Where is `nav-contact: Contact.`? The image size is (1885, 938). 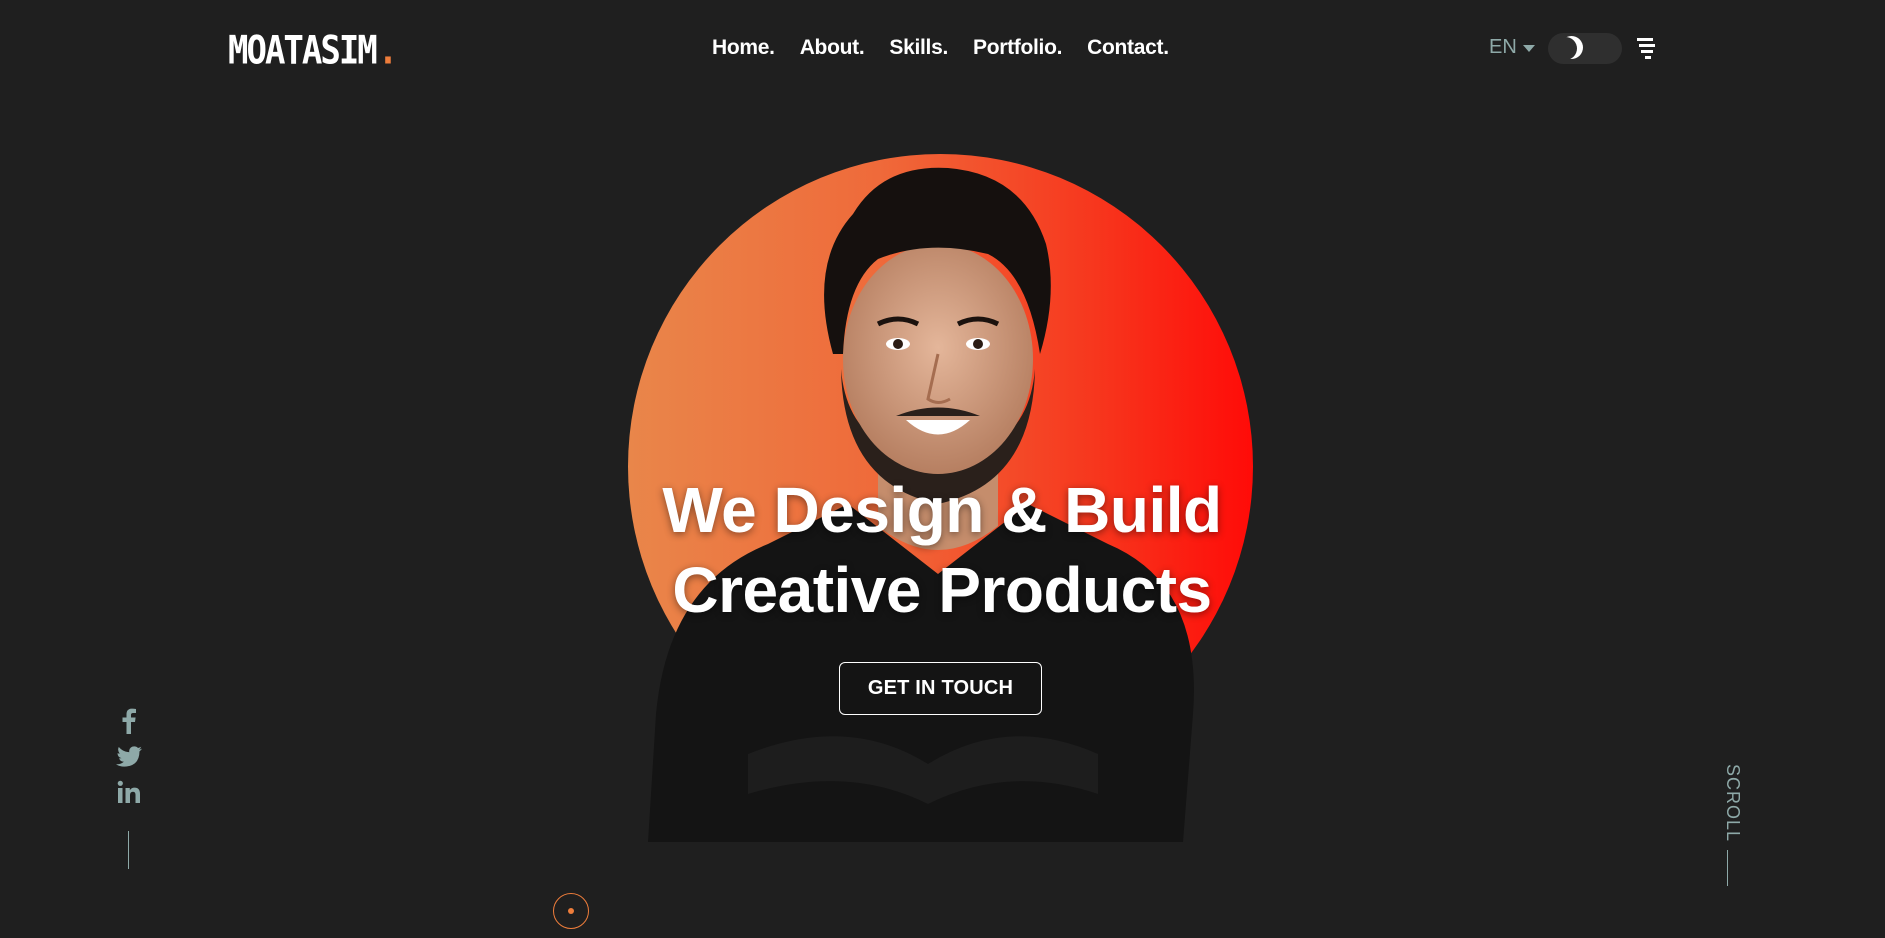 nav-contact: Contact. is located at coordinates (1128, 48).